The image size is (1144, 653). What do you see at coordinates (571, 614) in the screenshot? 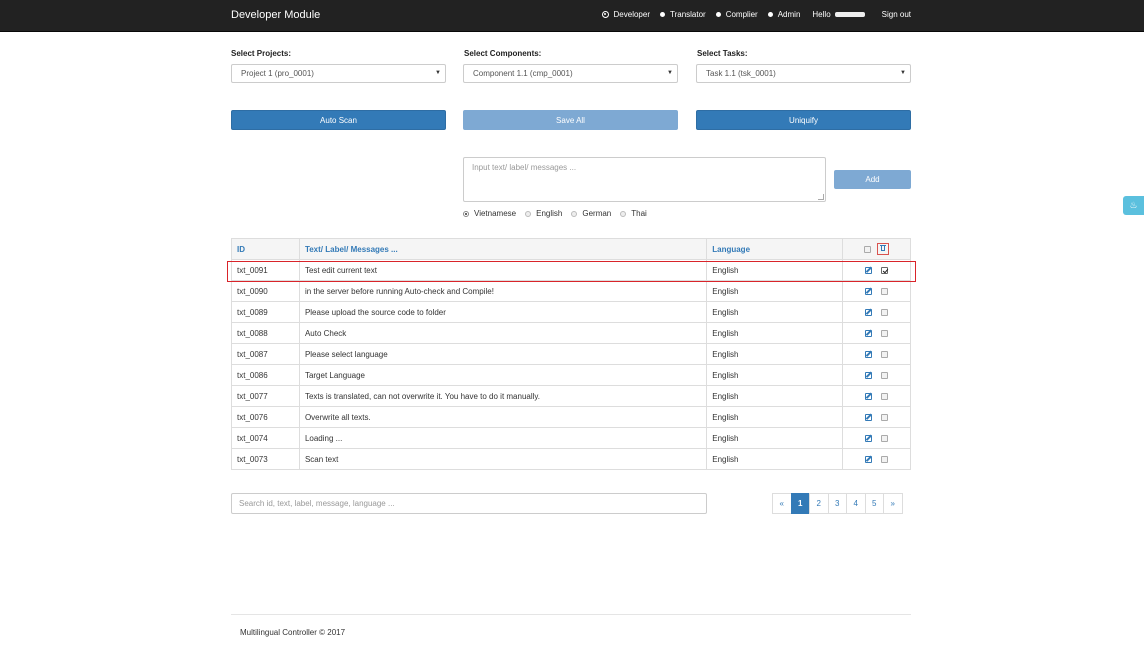
I see `footer-divider` at bounding box center [571, 614].